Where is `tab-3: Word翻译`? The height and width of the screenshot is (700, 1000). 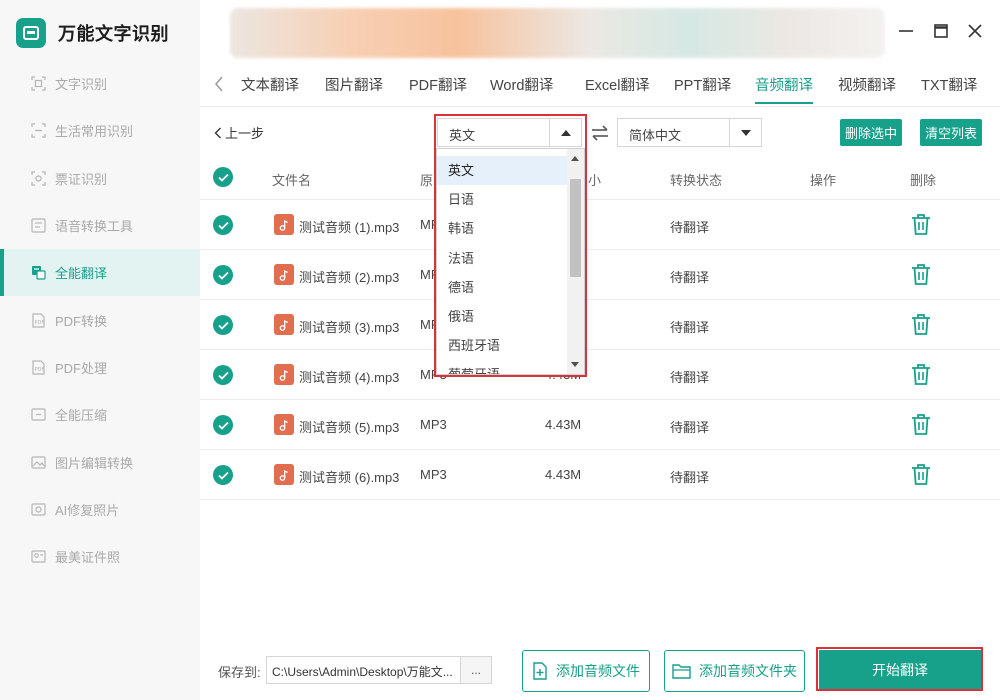 tab-3: Word翻译 is located at coordinates (521, 89).